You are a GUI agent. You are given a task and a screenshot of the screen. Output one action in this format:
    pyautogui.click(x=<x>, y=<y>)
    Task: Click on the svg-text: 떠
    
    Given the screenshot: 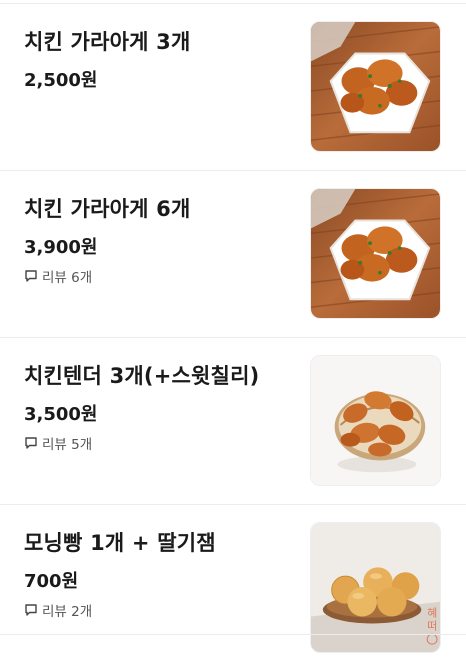 What is the action you would take?
    pyautogui.click(x=432, y=625)
    